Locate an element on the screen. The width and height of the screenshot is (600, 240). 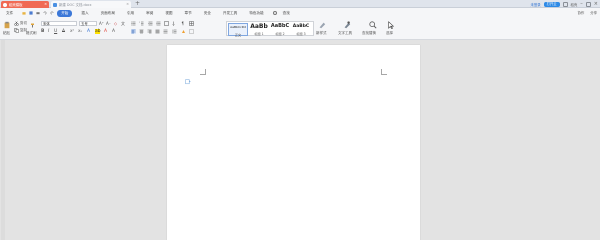
find-replace-label: 查找替换 is located at coordinates (369, 33).